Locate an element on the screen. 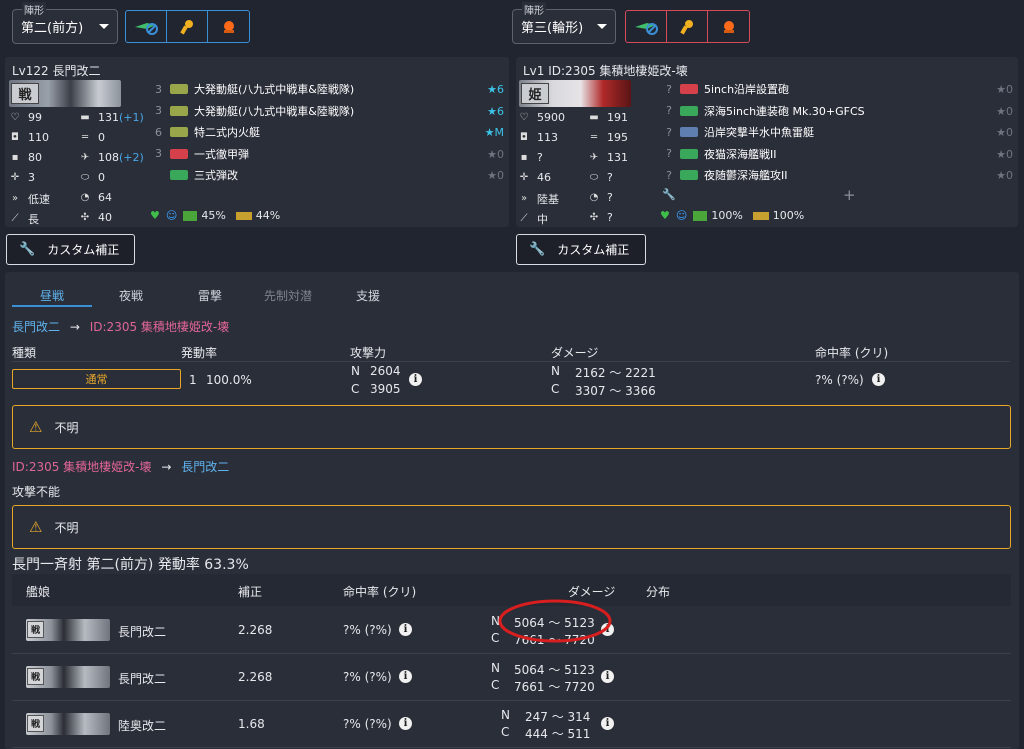 The image size is (1024, 749). slot-count: ? is located at coordinates (669, 153).